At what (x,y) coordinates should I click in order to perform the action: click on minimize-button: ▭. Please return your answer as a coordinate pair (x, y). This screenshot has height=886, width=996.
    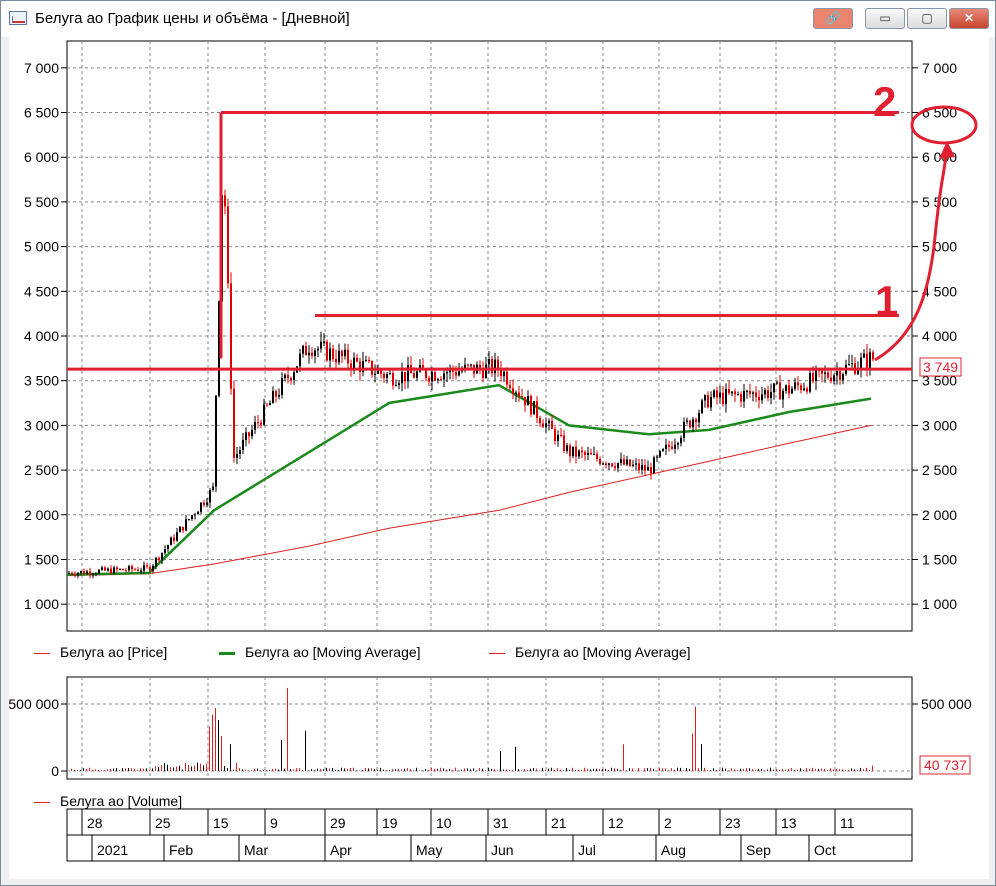
    Looking at the image, I should click on (885, 18).